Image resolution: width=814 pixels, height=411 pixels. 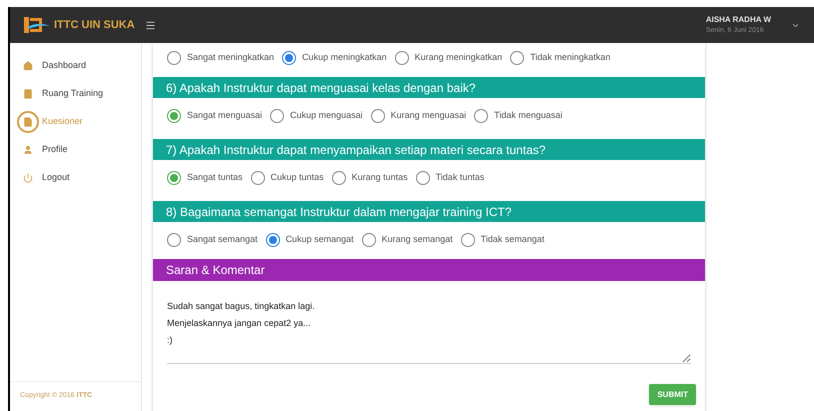 I want to click on radio-option: Kurang semangat, so click(x=407, y=240).